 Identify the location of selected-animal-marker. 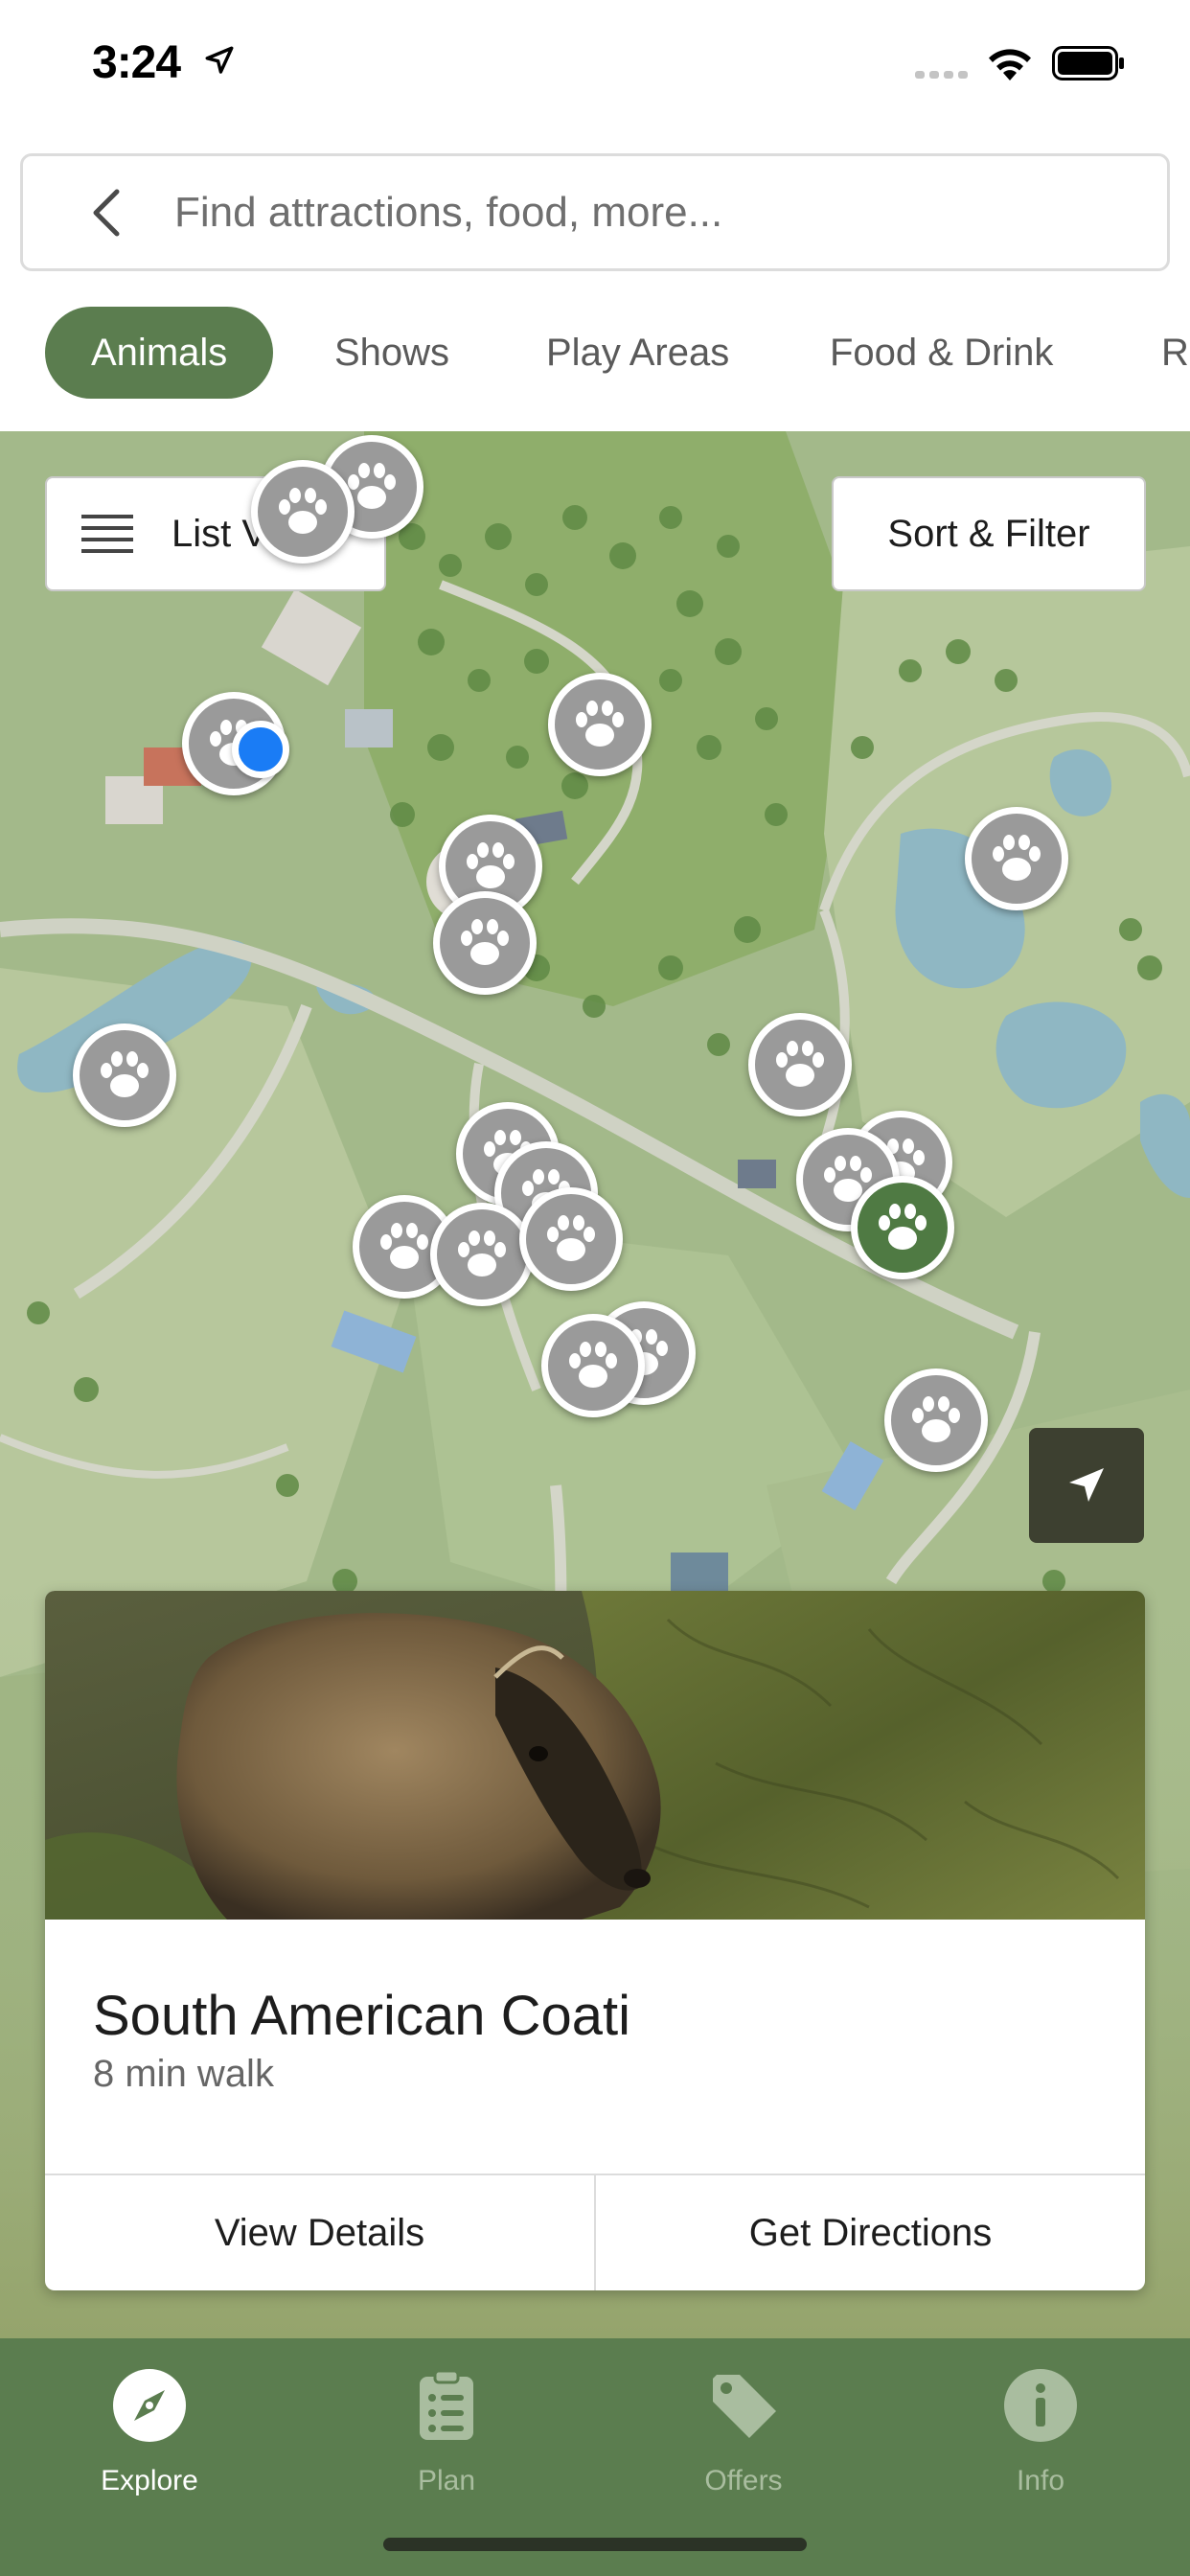
(903, 1227).